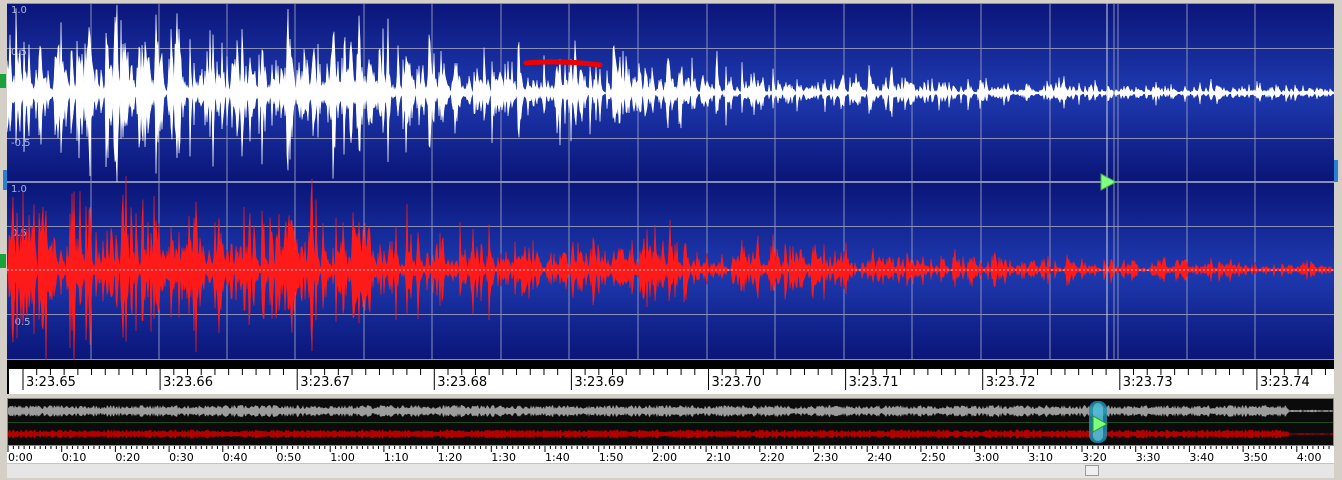  I want to click on time-tick-label: 3:23.67, so click(325, 382).